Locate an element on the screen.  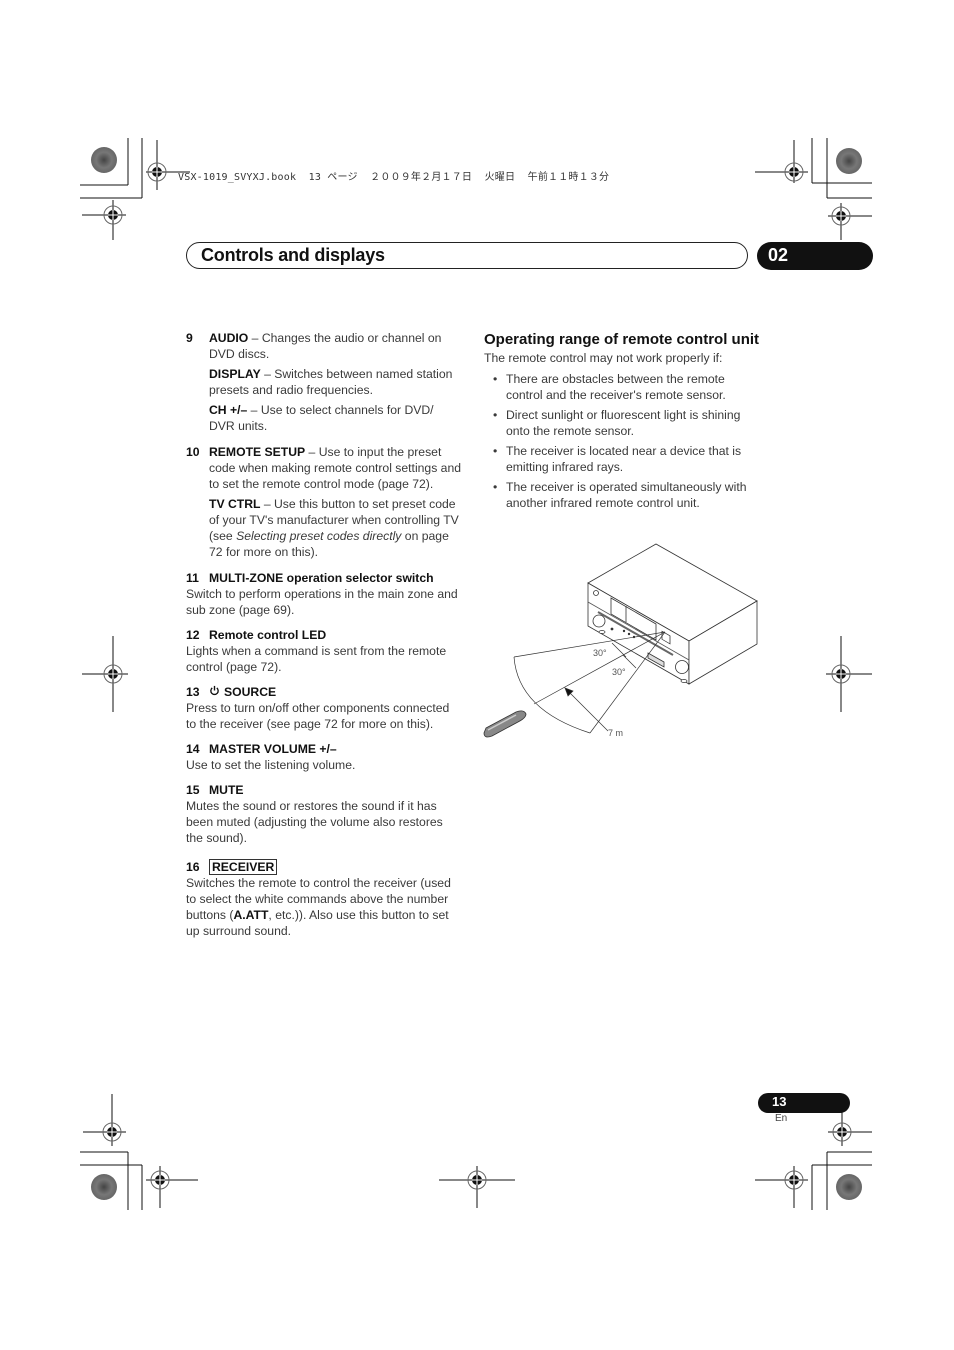
power-icon is located at coordinates (216, 692).